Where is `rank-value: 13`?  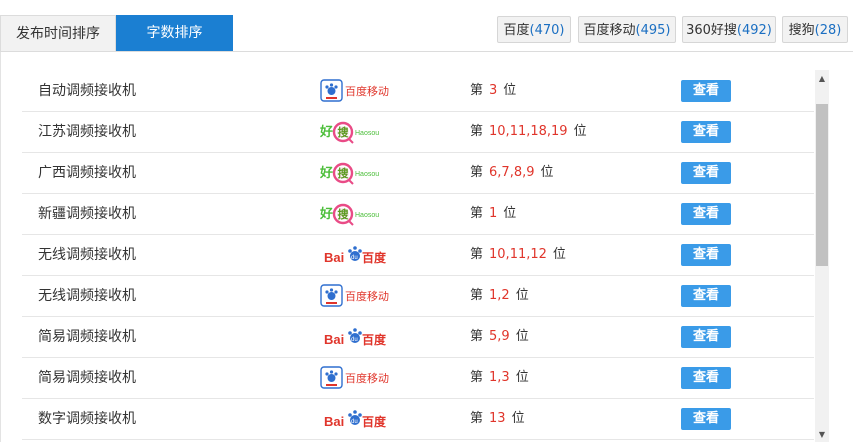 rank-value: 13 is located at coordinates (497, 418).